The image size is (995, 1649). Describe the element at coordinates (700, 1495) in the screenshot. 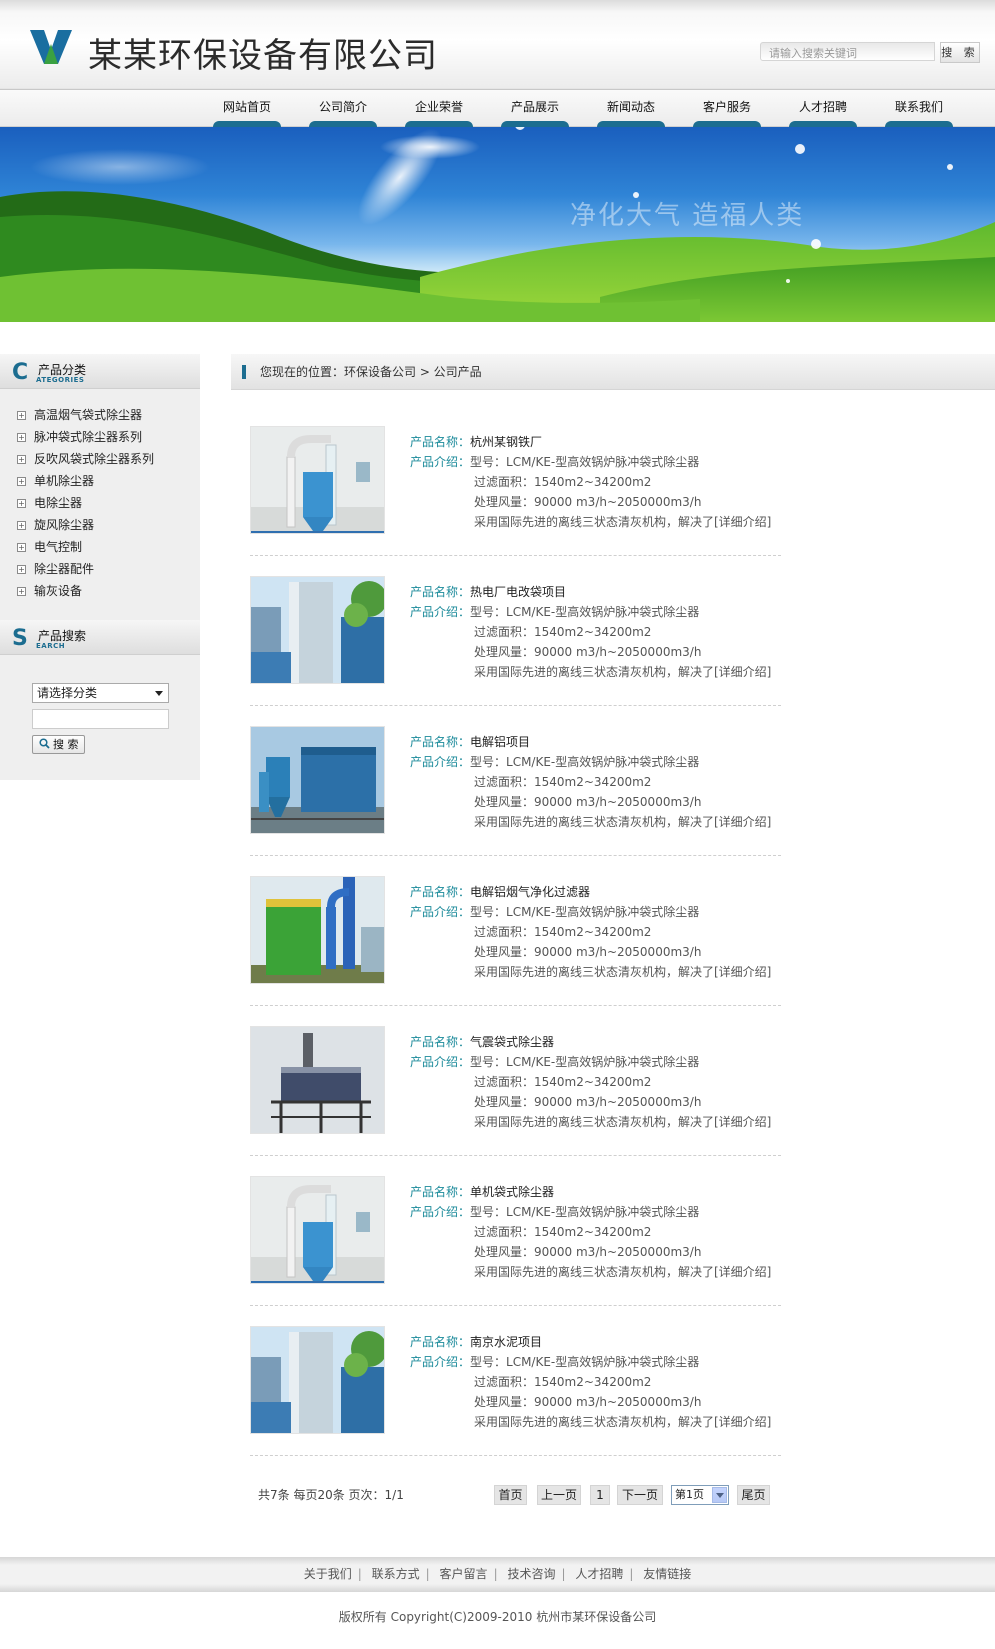

I see `page-select: 第1页` at that location.